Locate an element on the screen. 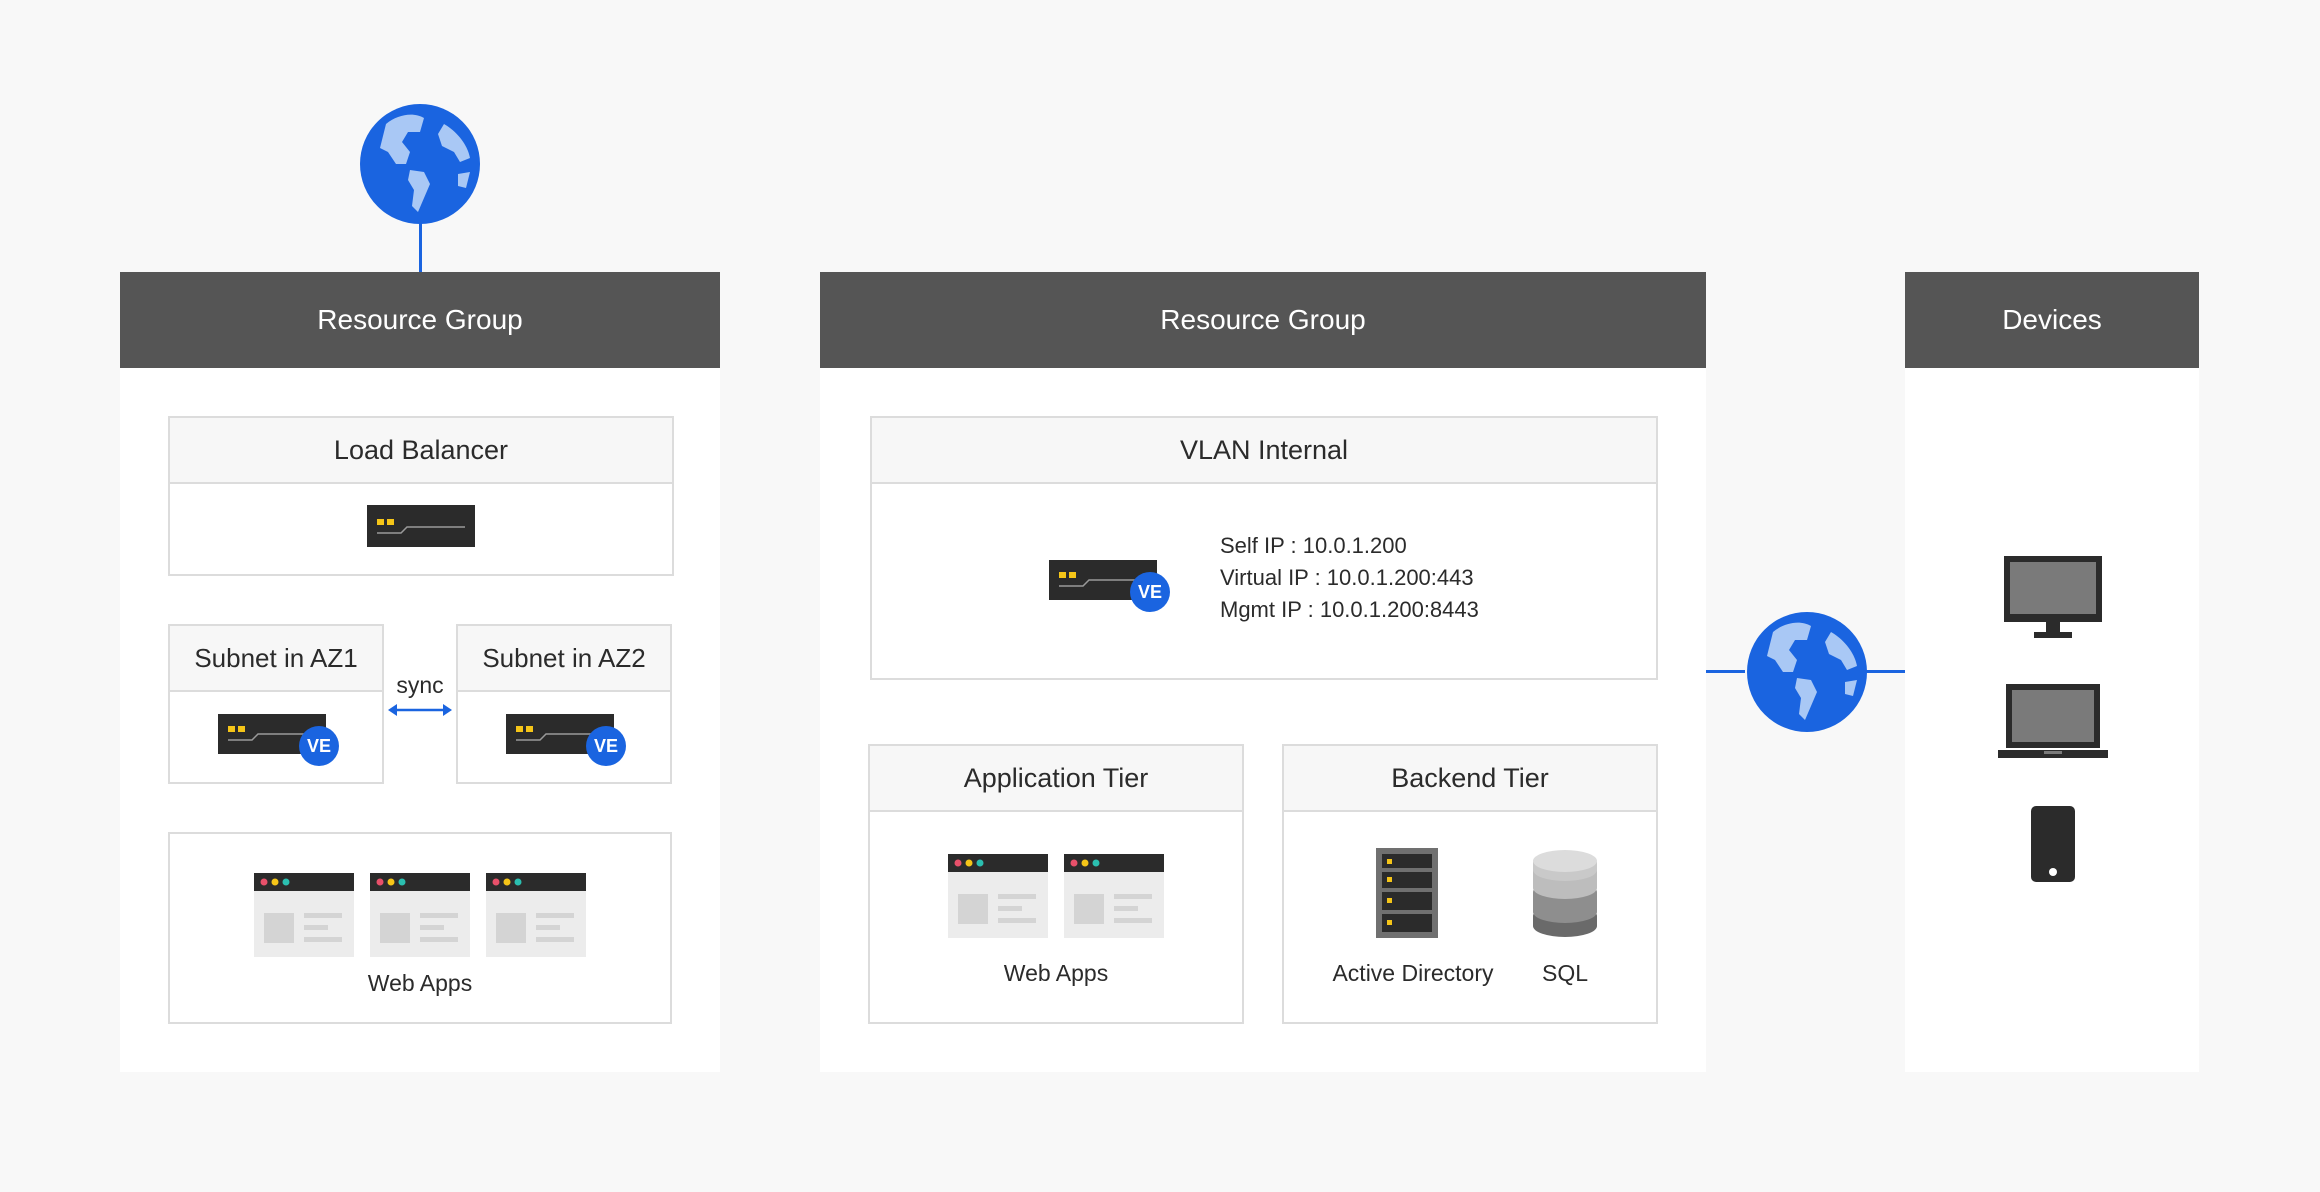  vlan-ve-label: VE is located at coordinates (1149, 591).